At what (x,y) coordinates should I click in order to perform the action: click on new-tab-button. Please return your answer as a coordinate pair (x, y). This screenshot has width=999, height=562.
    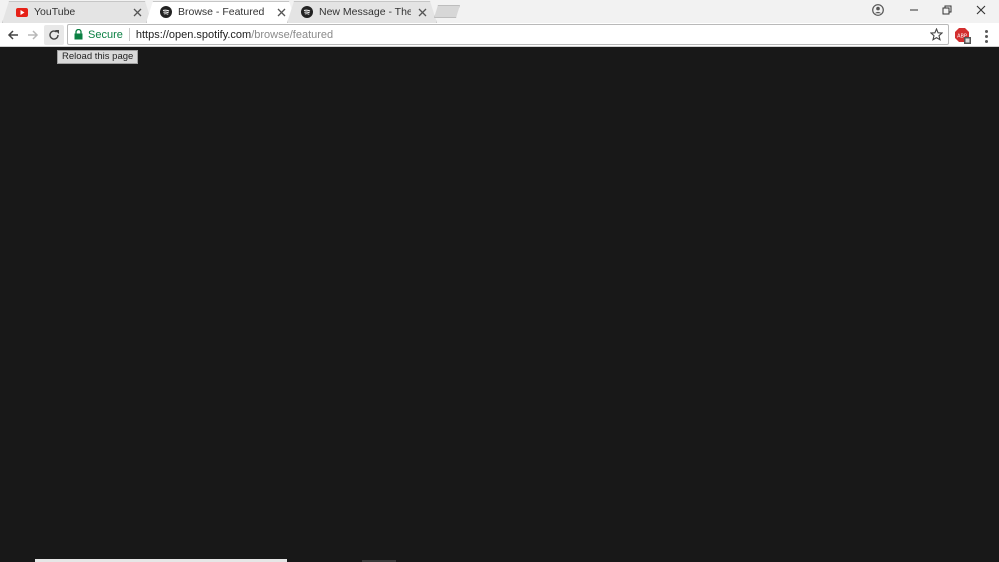
    Looking at the image, I should click on (447, 11).